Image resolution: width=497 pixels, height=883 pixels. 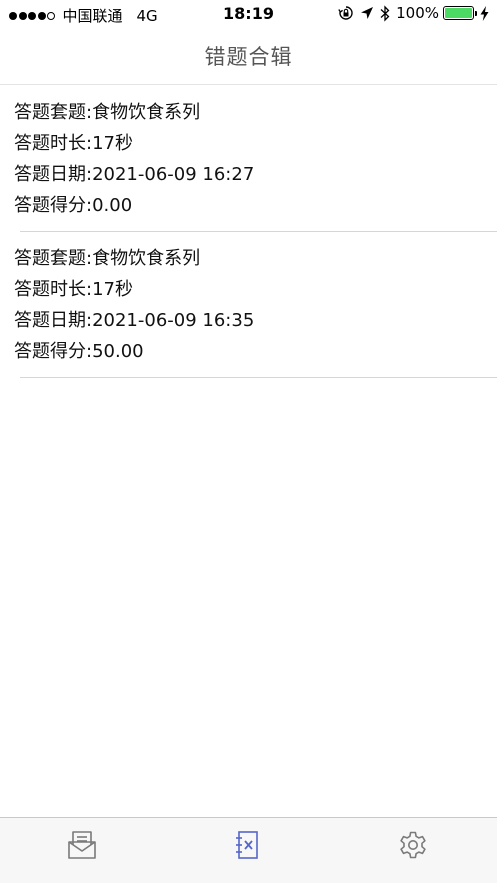 What do you see at coordinates (79, 351) in the screenshot?
I see `record-score: 答题得分:50.00` at bounding box center [79, 351].